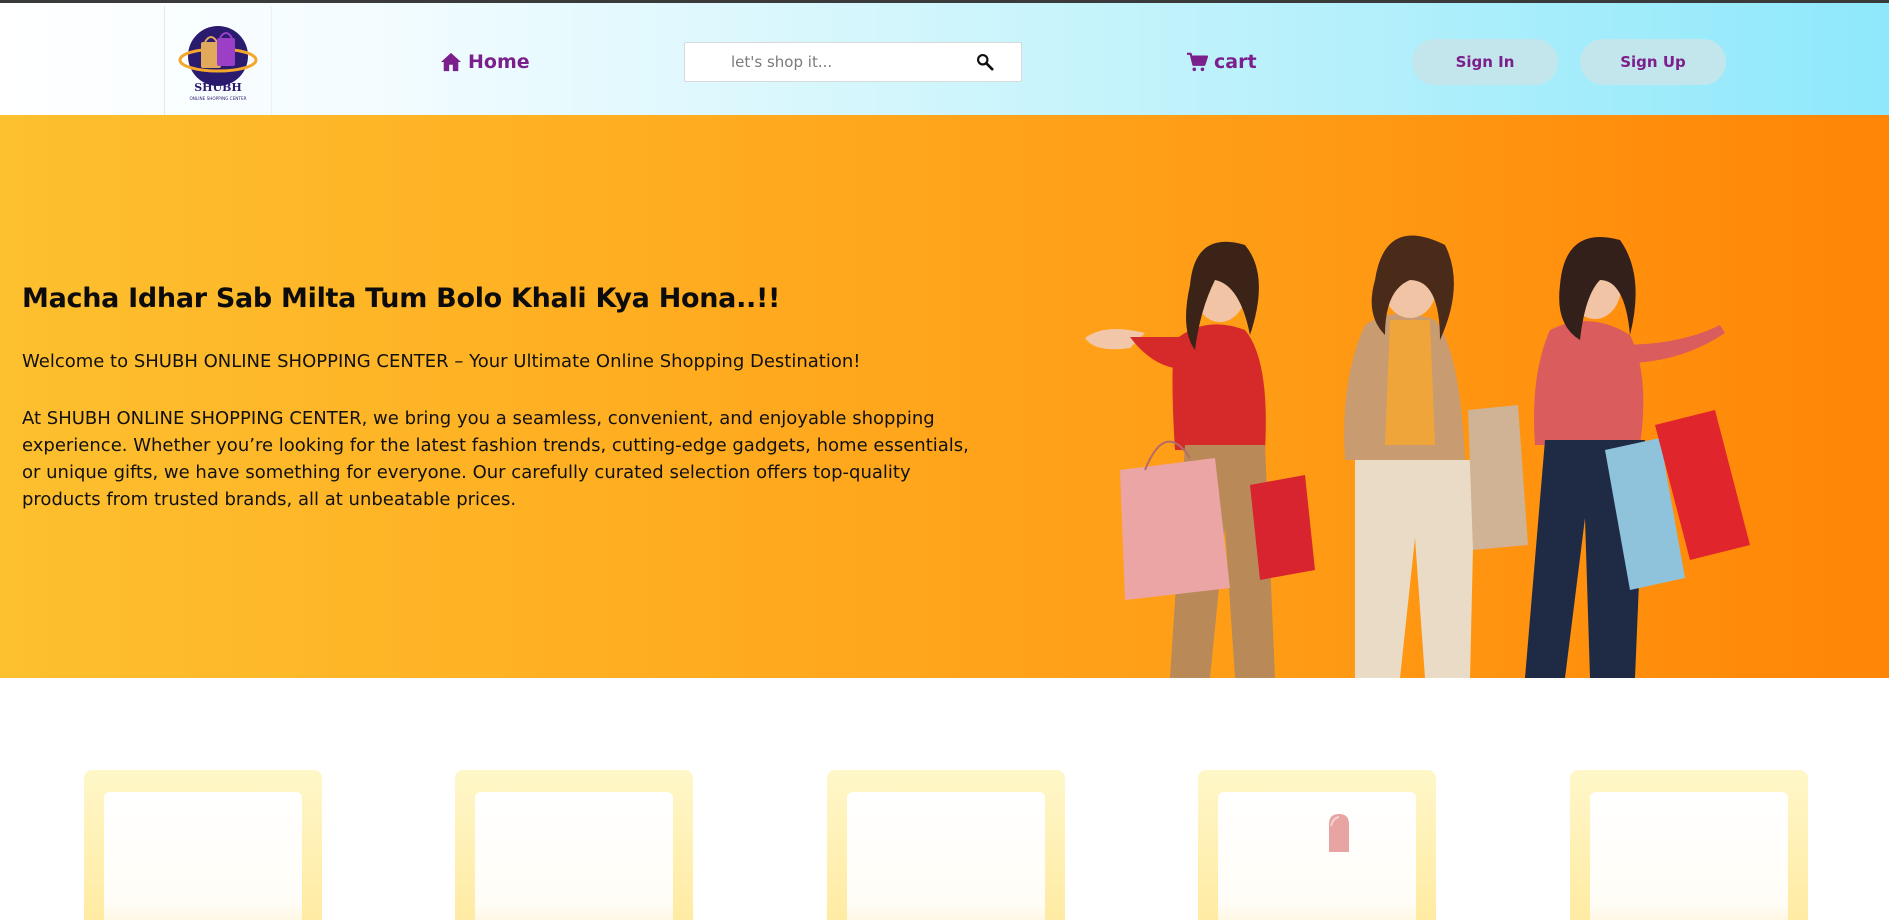 This screenshot has width=1889, height=920. I want to click on search-button, so click(985, 62).